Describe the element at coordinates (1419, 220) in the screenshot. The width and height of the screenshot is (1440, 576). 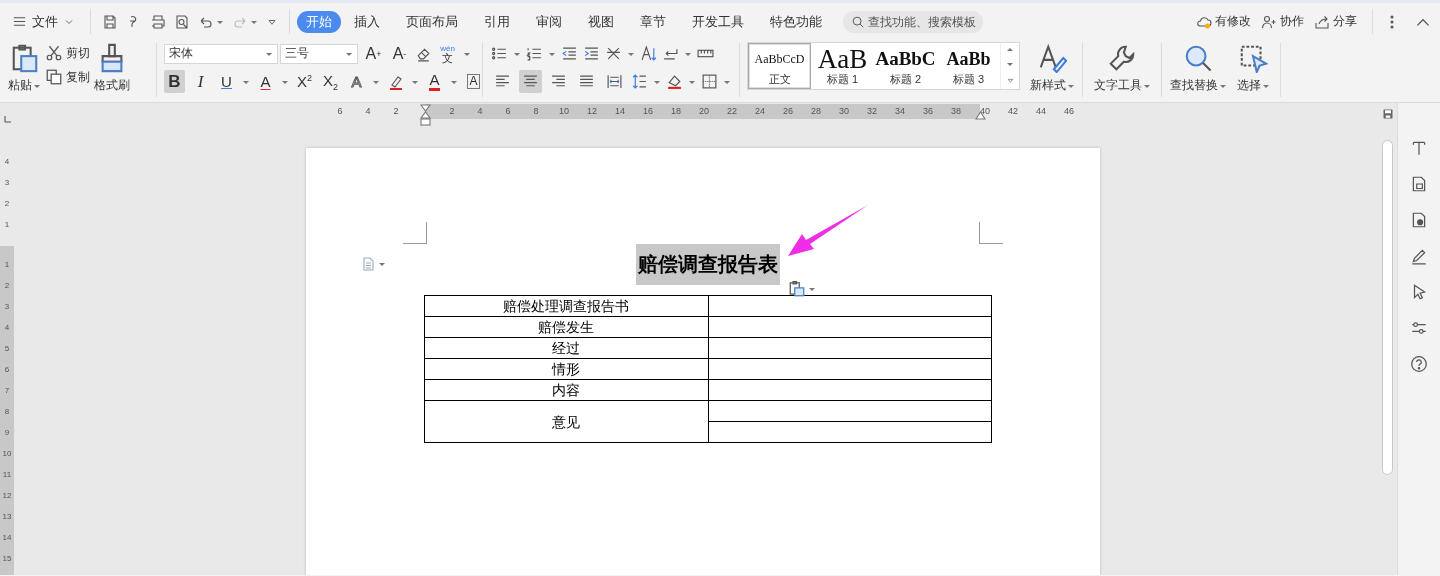
I see `document-settings-icon` at that location.